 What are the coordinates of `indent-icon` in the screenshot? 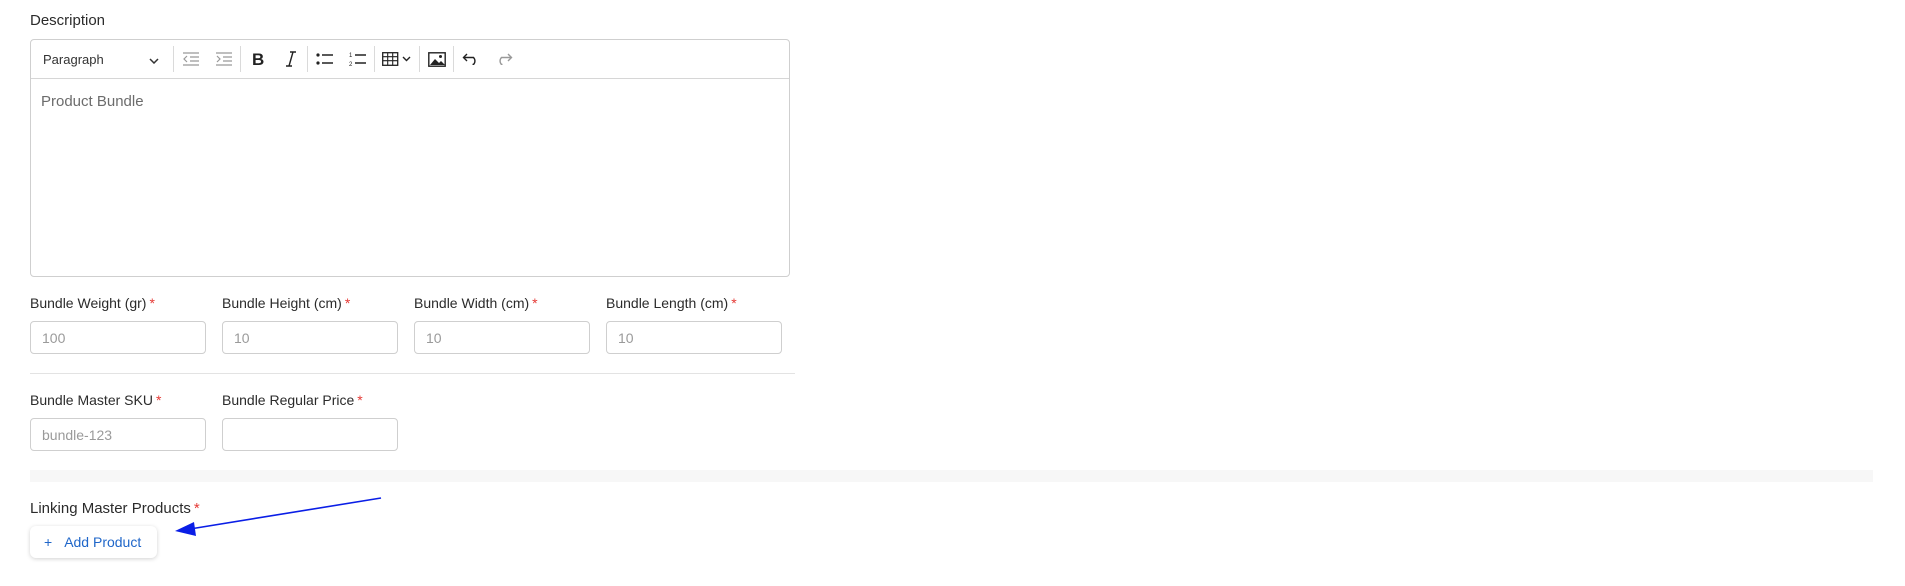 It's located at (224, 59).